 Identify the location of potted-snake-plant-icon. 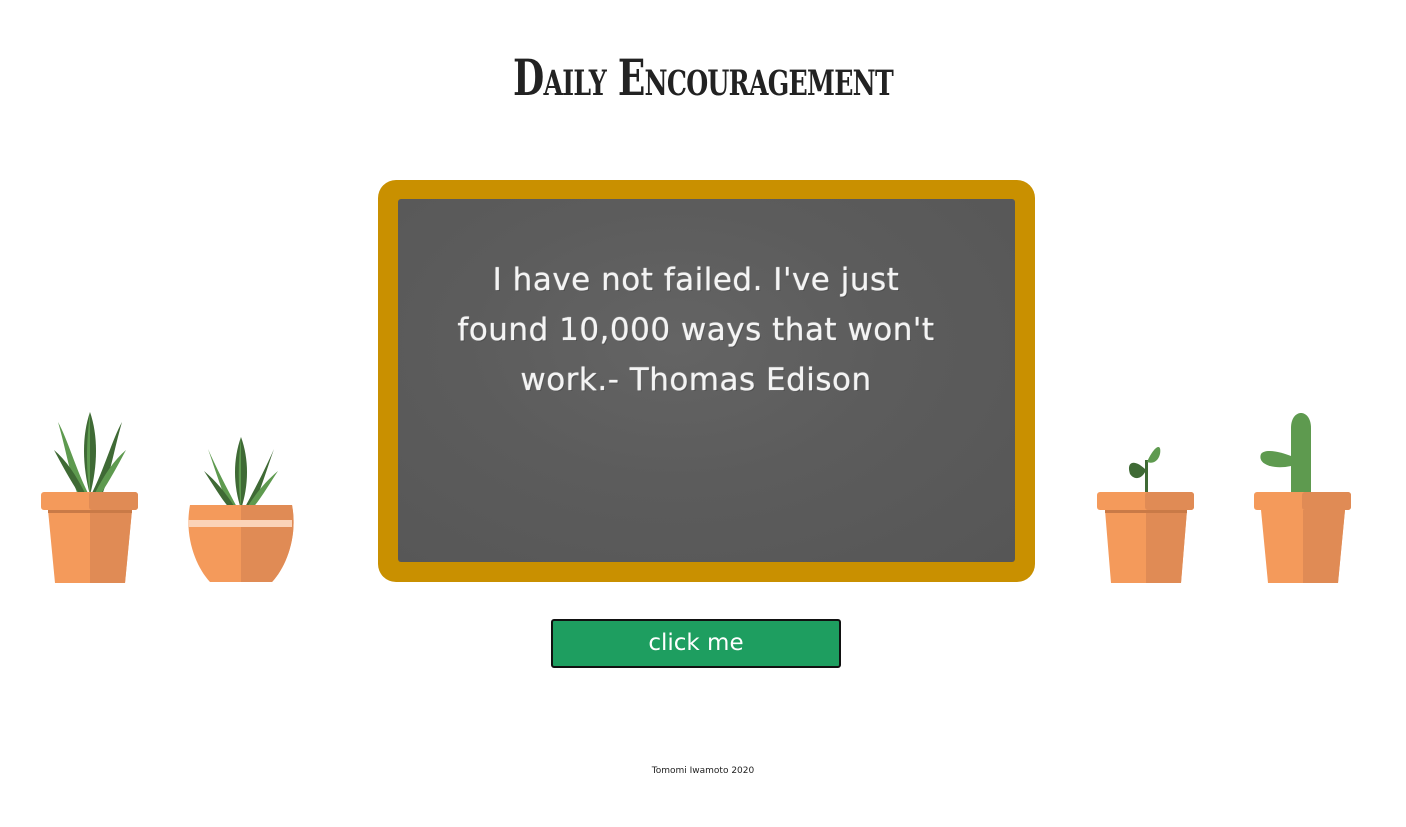
(89, 497).